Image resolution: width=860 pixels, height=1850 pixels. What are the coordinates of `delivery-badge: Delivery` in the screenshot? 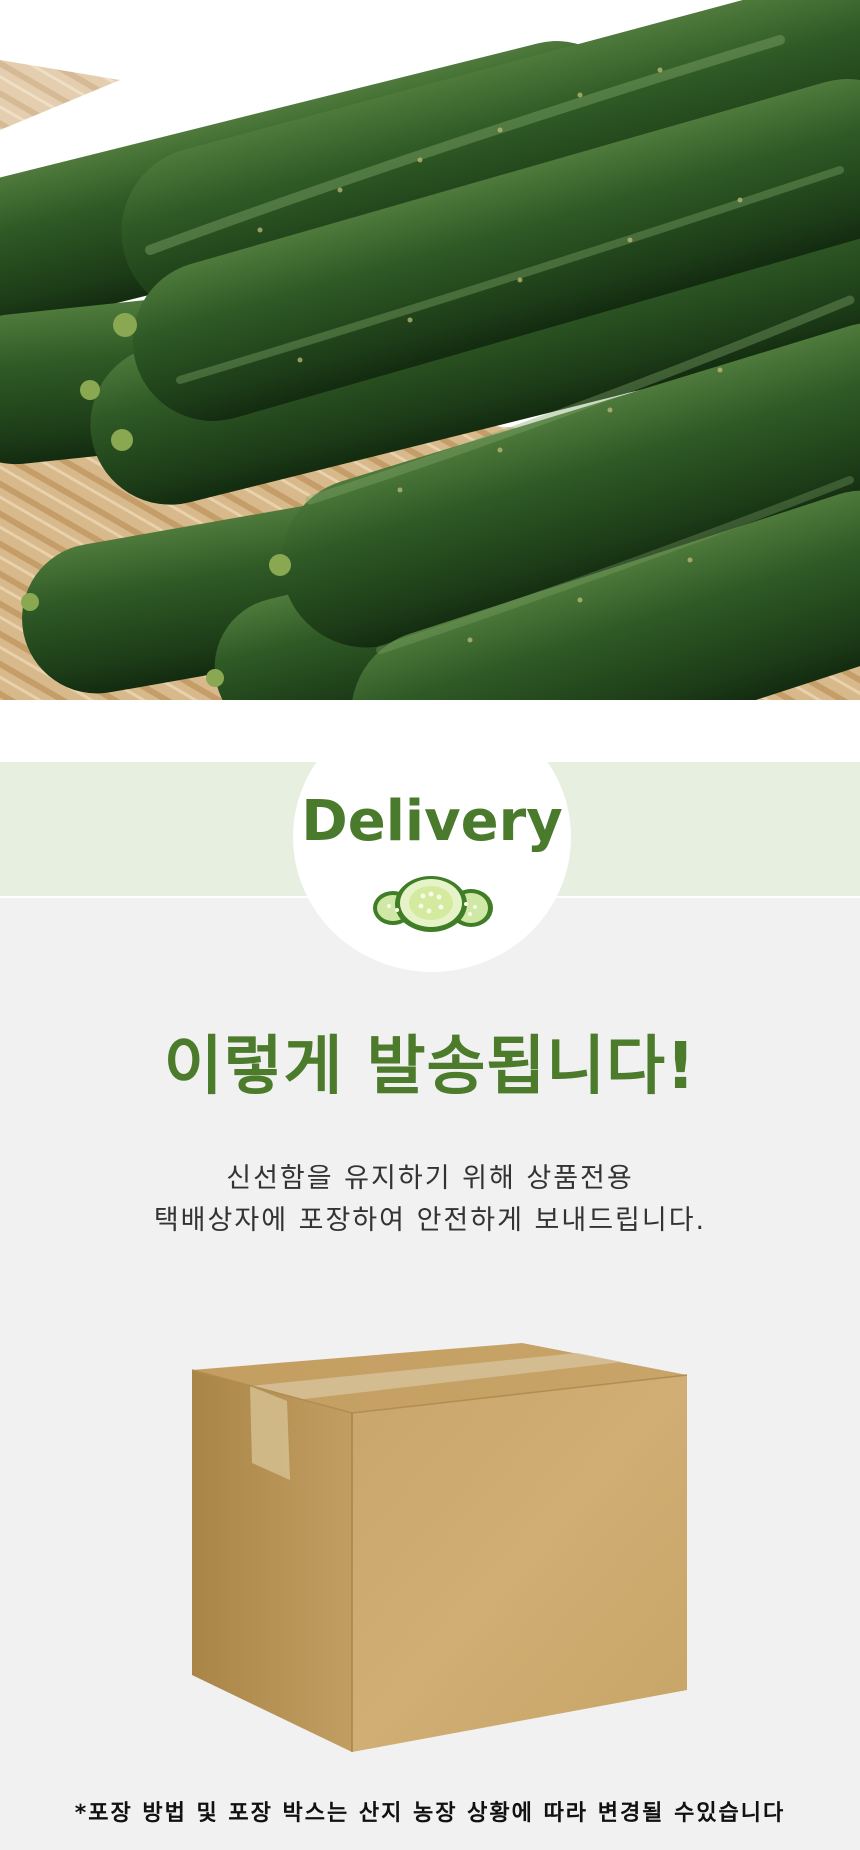 It's located at (432, 837).